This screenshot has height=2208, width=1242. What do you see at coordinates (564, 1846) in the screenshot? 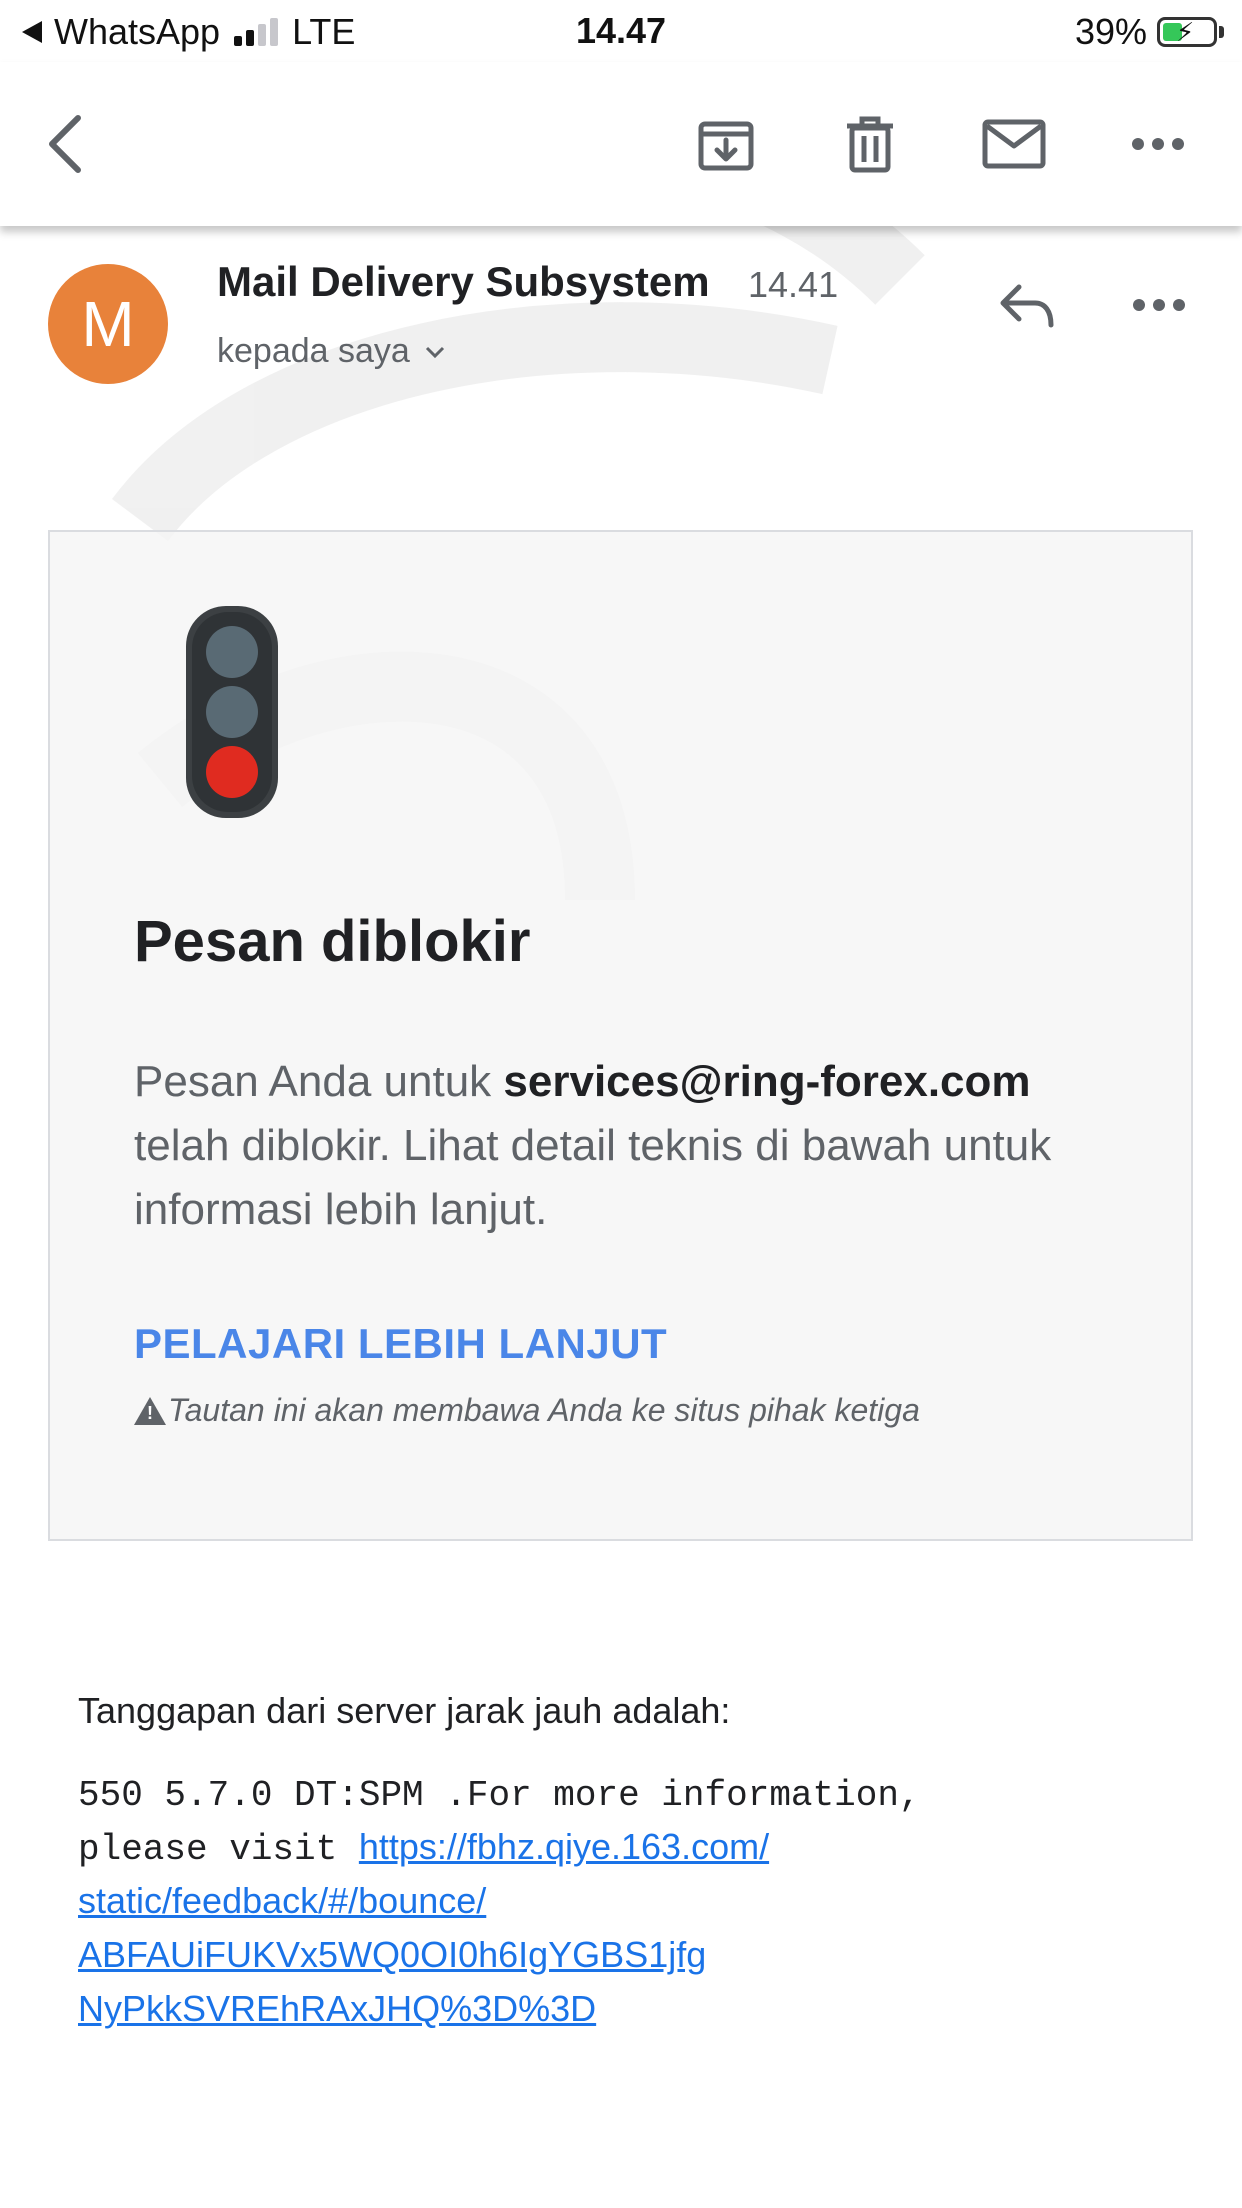
I see `feedback-url-part-1: https://fbhz.qiye.163.com/` at bounding box center [564, 1846].